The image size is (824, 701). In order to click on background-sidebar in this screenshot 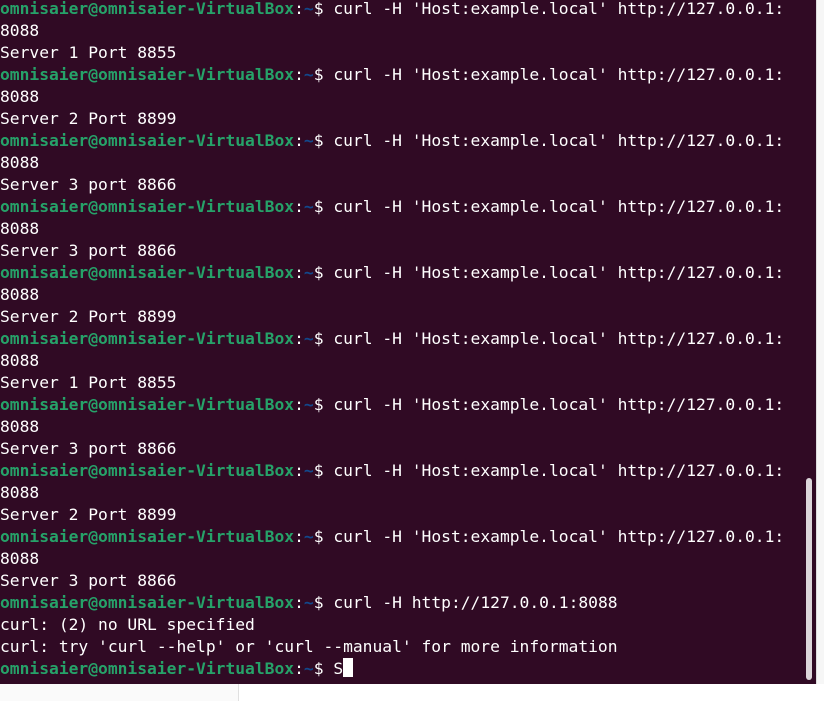, I will do `click(119, 692)`.